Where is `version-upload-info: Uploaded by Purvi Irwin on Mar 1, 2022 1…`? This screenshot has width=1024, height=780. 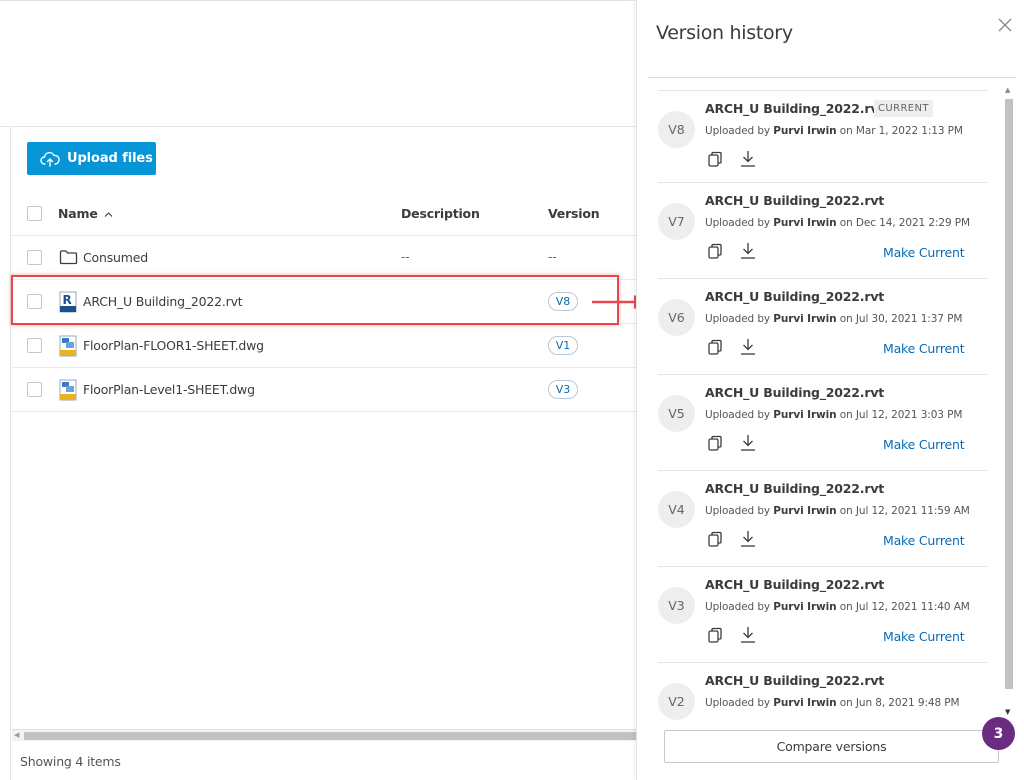
version-upload-info: Uploaded by Purvi Irwin on Mar 1, 2022 1… is located at coordinates (834, 131).